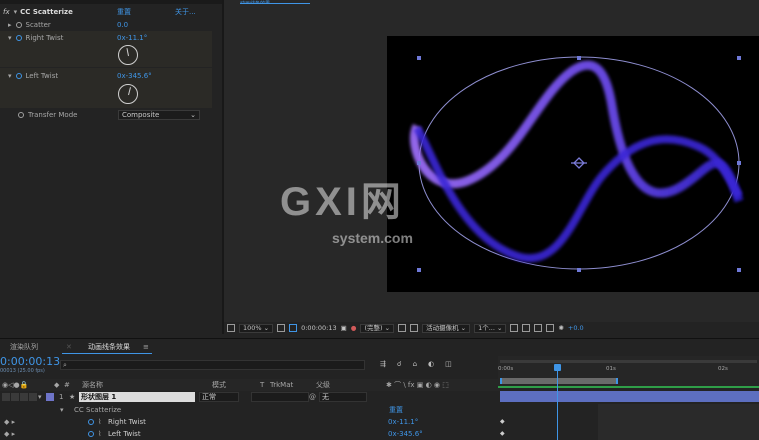 This screenshot has height=440, width=759. Describe the element at coordinates (42, 75) in the screenshot. I see `prop-name: Left Twist` at that location.